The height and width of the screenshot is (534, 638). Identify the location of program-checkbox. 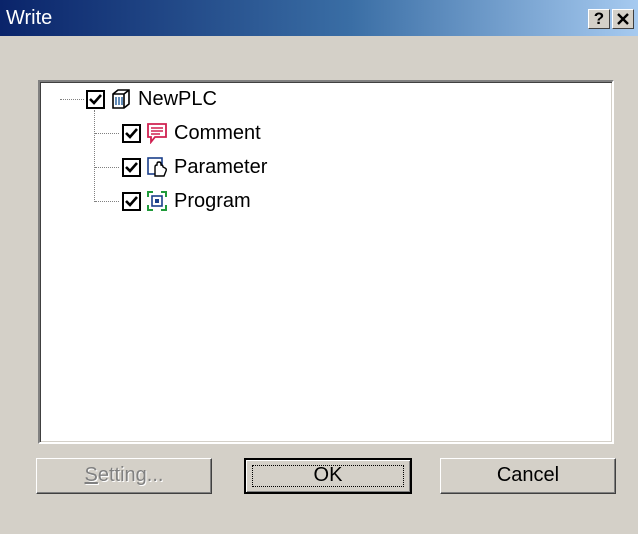
(131, 201).